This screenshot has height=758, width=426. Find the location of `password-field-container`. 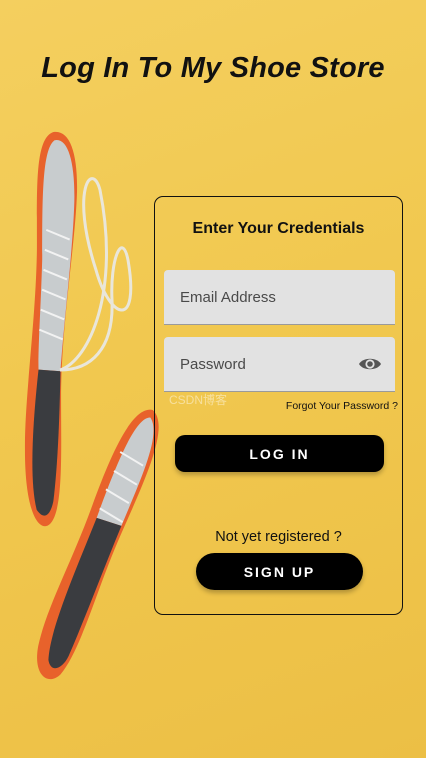

password-field-container is located at coordinates (279, 364).